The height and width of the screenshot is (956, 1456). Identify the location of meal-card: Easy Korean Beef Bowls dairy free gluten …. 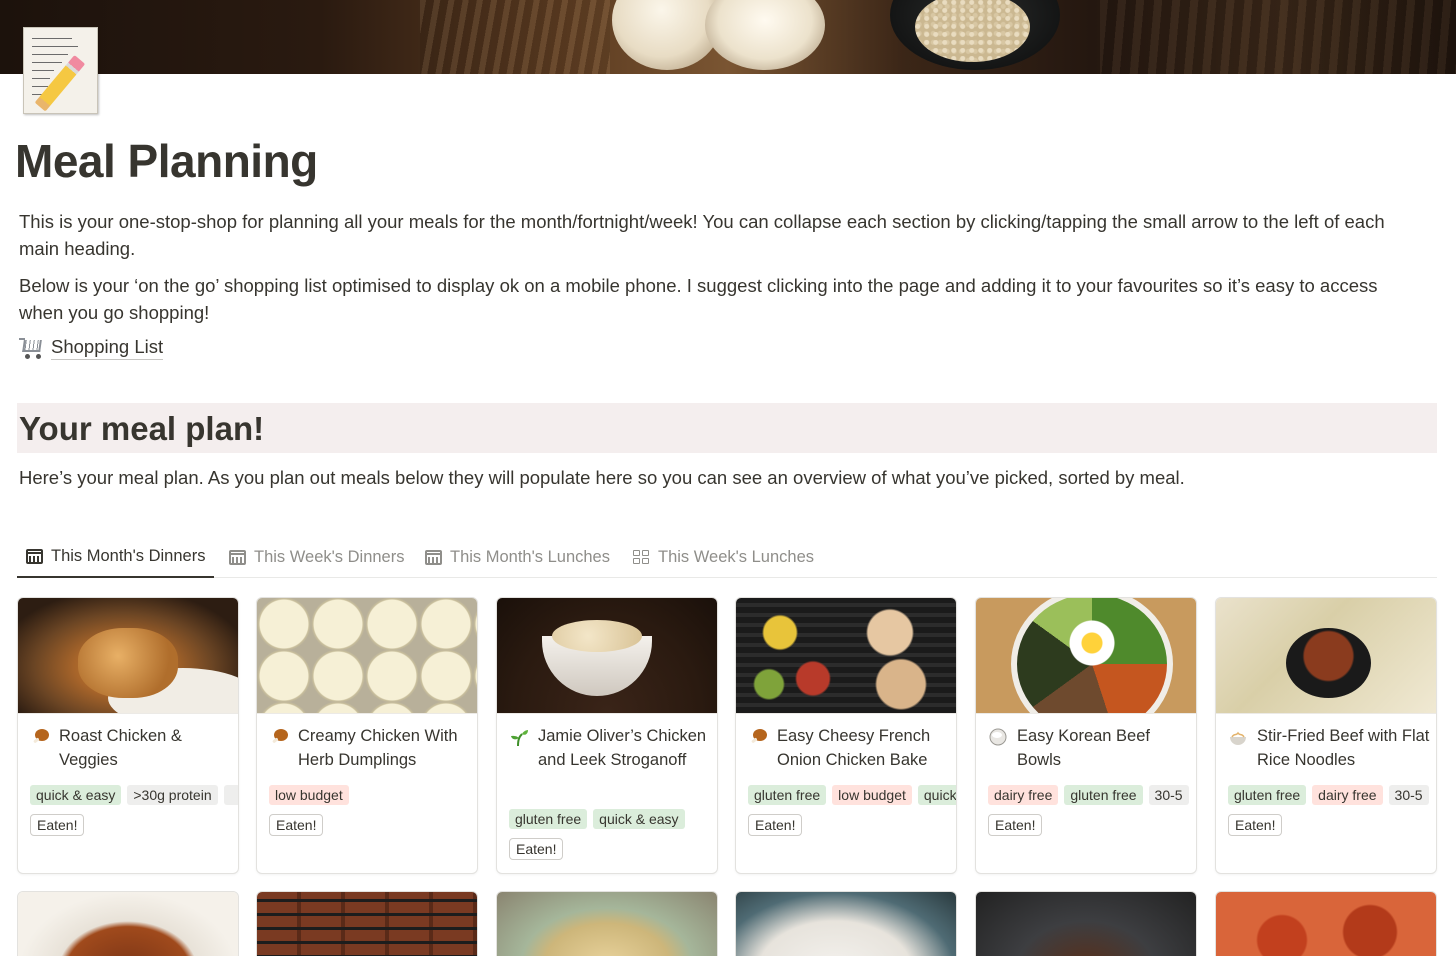
(1086, 735).